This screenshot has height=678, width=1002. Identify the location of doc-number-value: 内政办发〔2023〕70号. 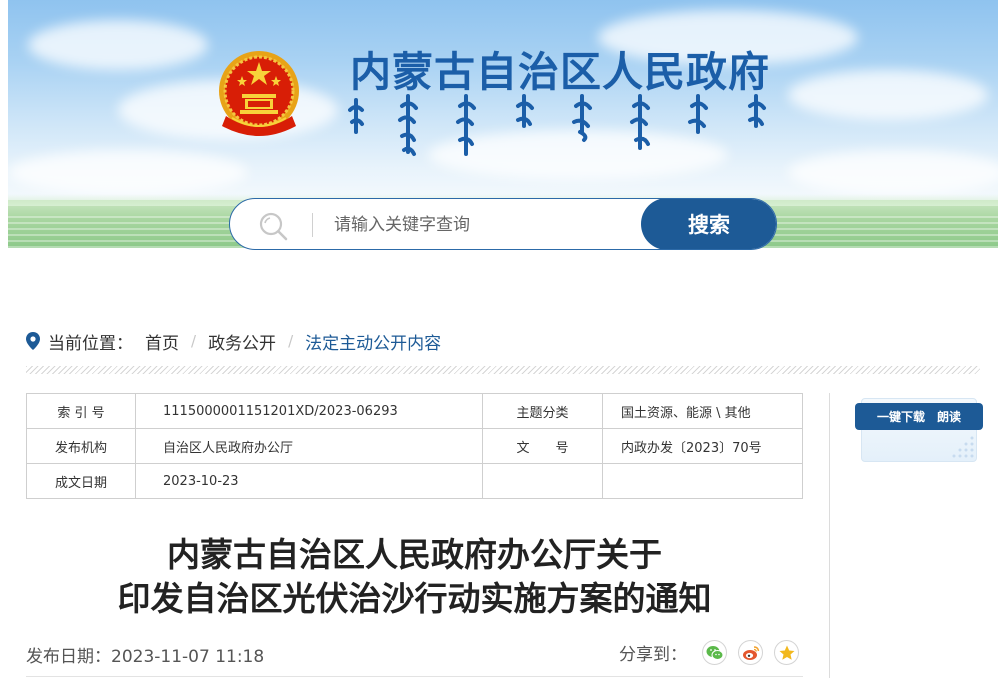
(702, 446).